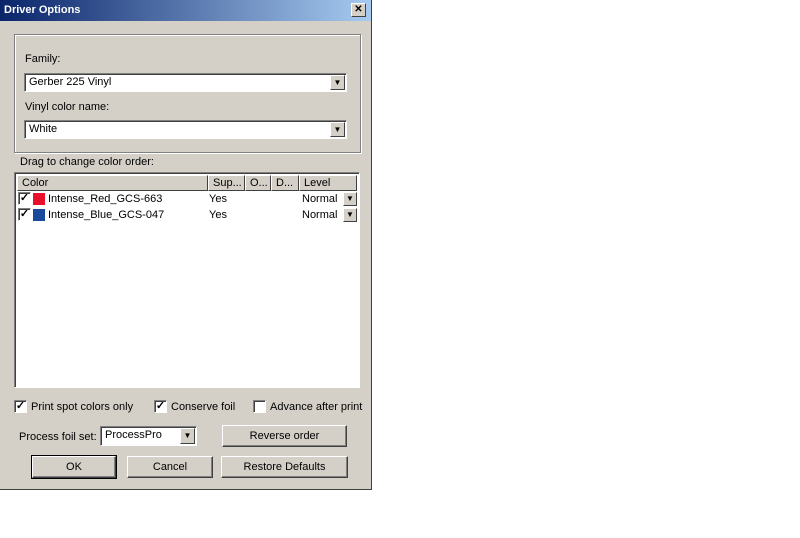 The image size is (800, 538). Describe the element at coordinates (185, 129) in the screenshot. I see `vinyl-color-select: White ▼` at that location.